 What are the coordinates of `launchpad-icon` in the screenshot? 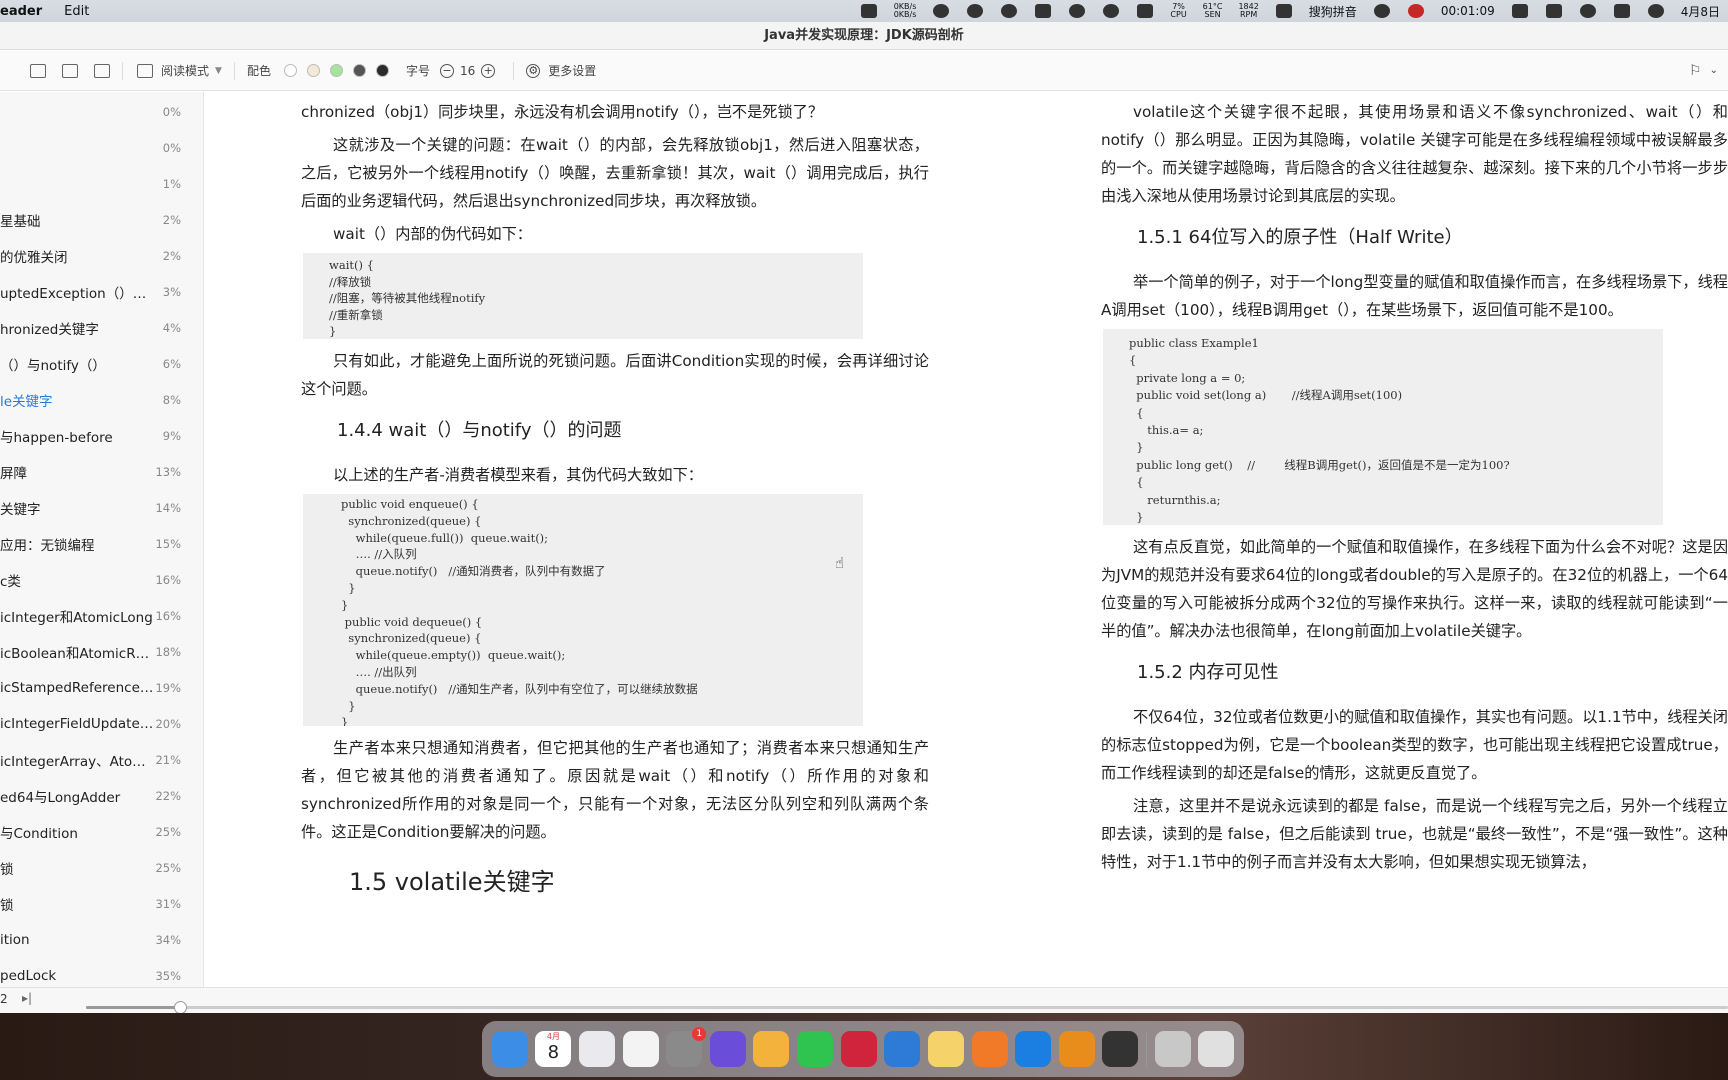 It's located at (597, 1049).